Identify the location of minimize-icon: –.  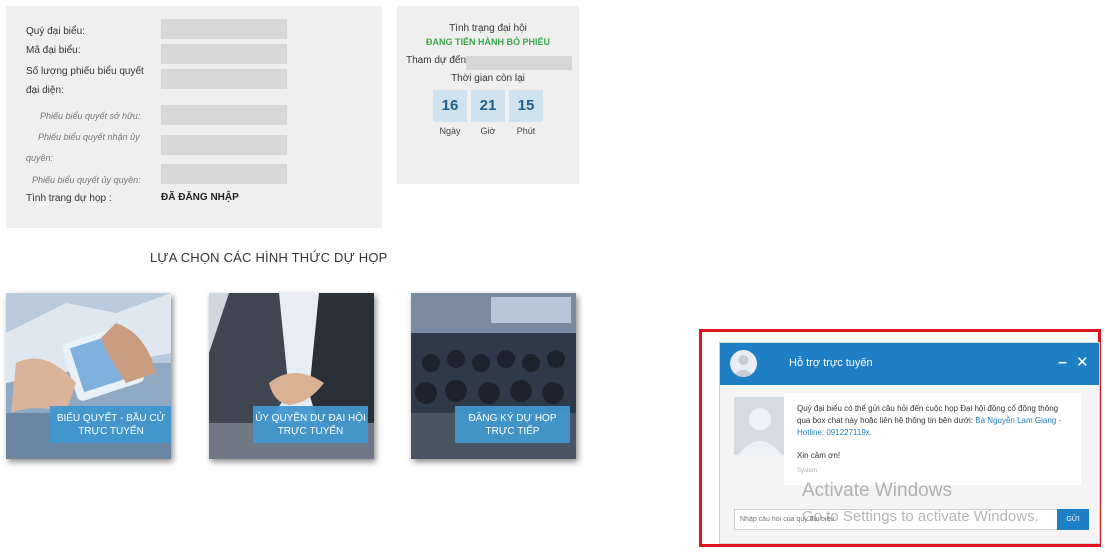
(1062, 363).